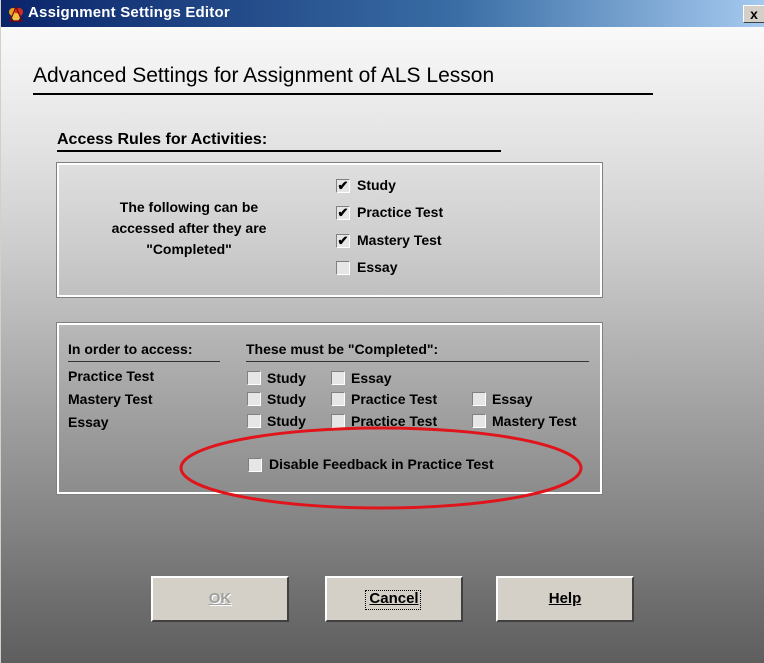  I want to click on mastery-test-access-checkbox: ✔, so click(343, 241).